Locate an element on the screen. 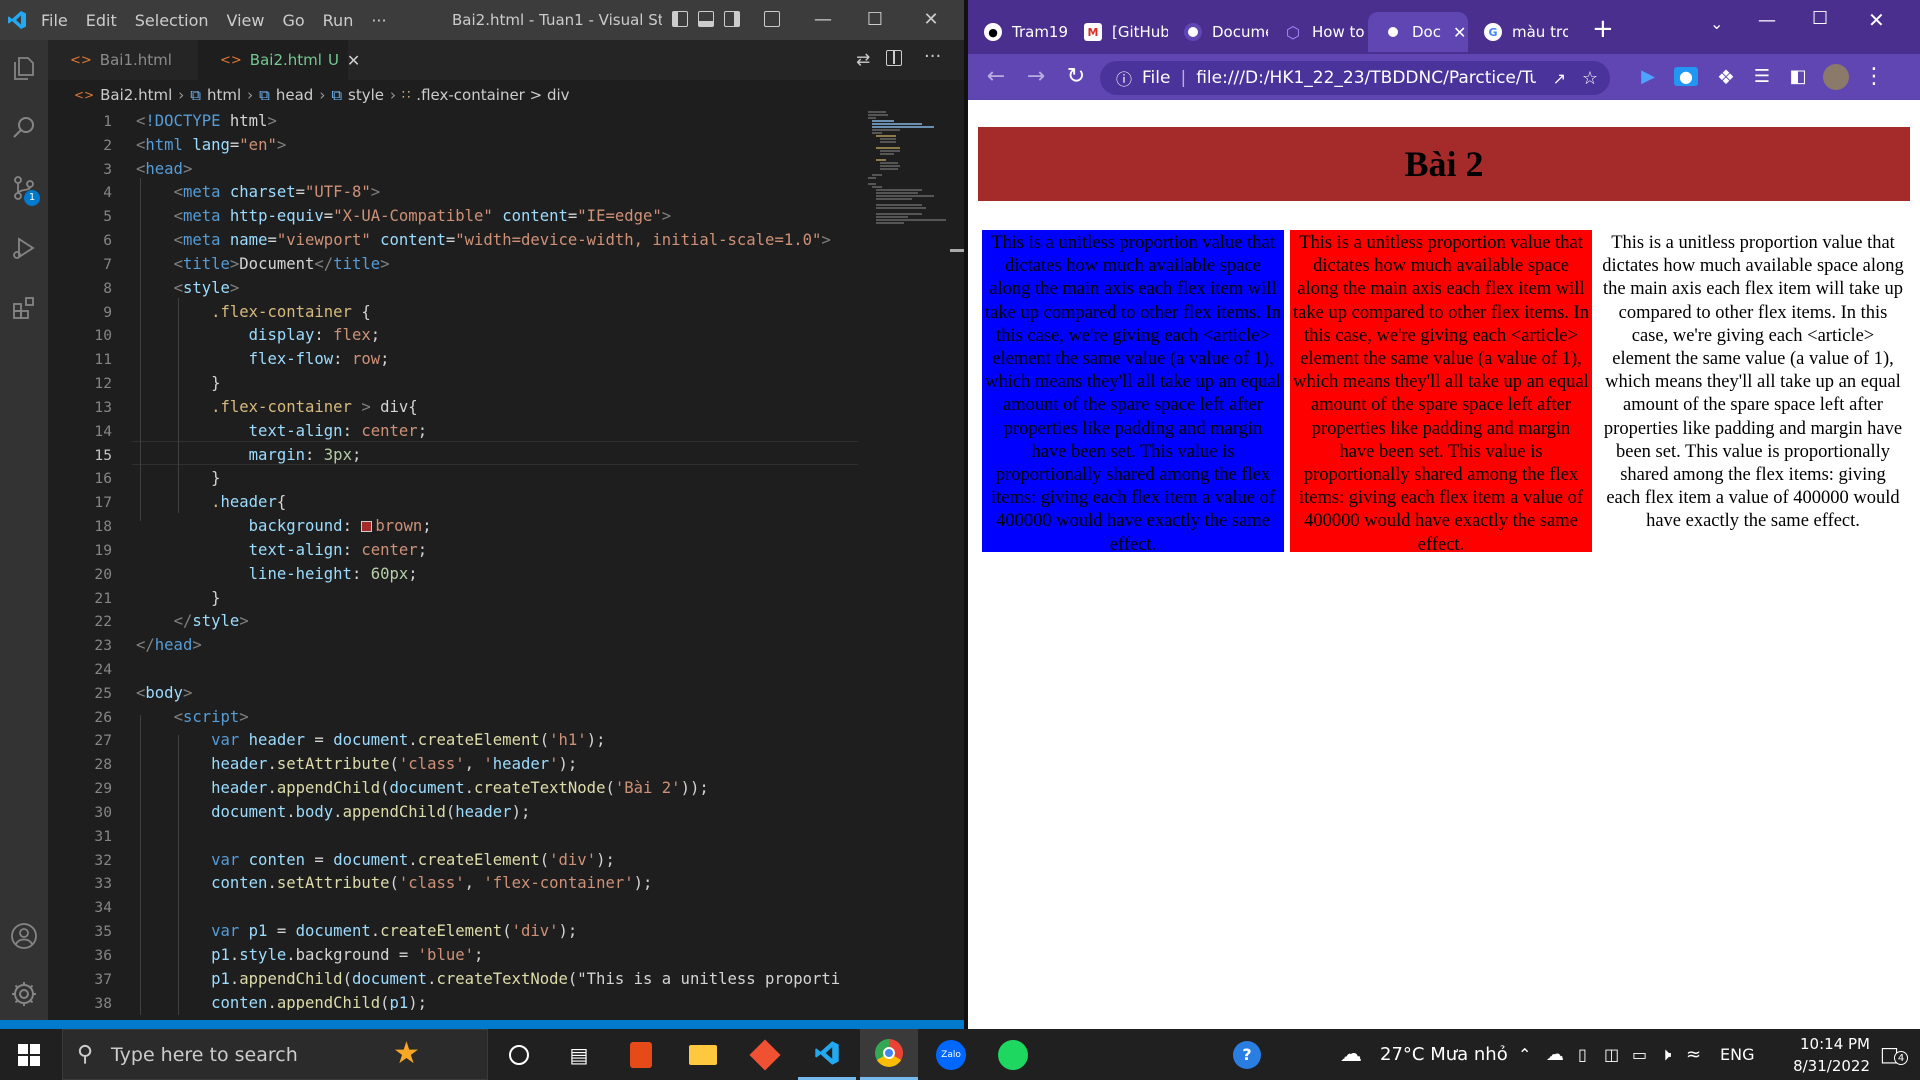 The height and width of the screenshot is (1080, 1920). toggle-panel-icon is located at coordinates (706, 19).